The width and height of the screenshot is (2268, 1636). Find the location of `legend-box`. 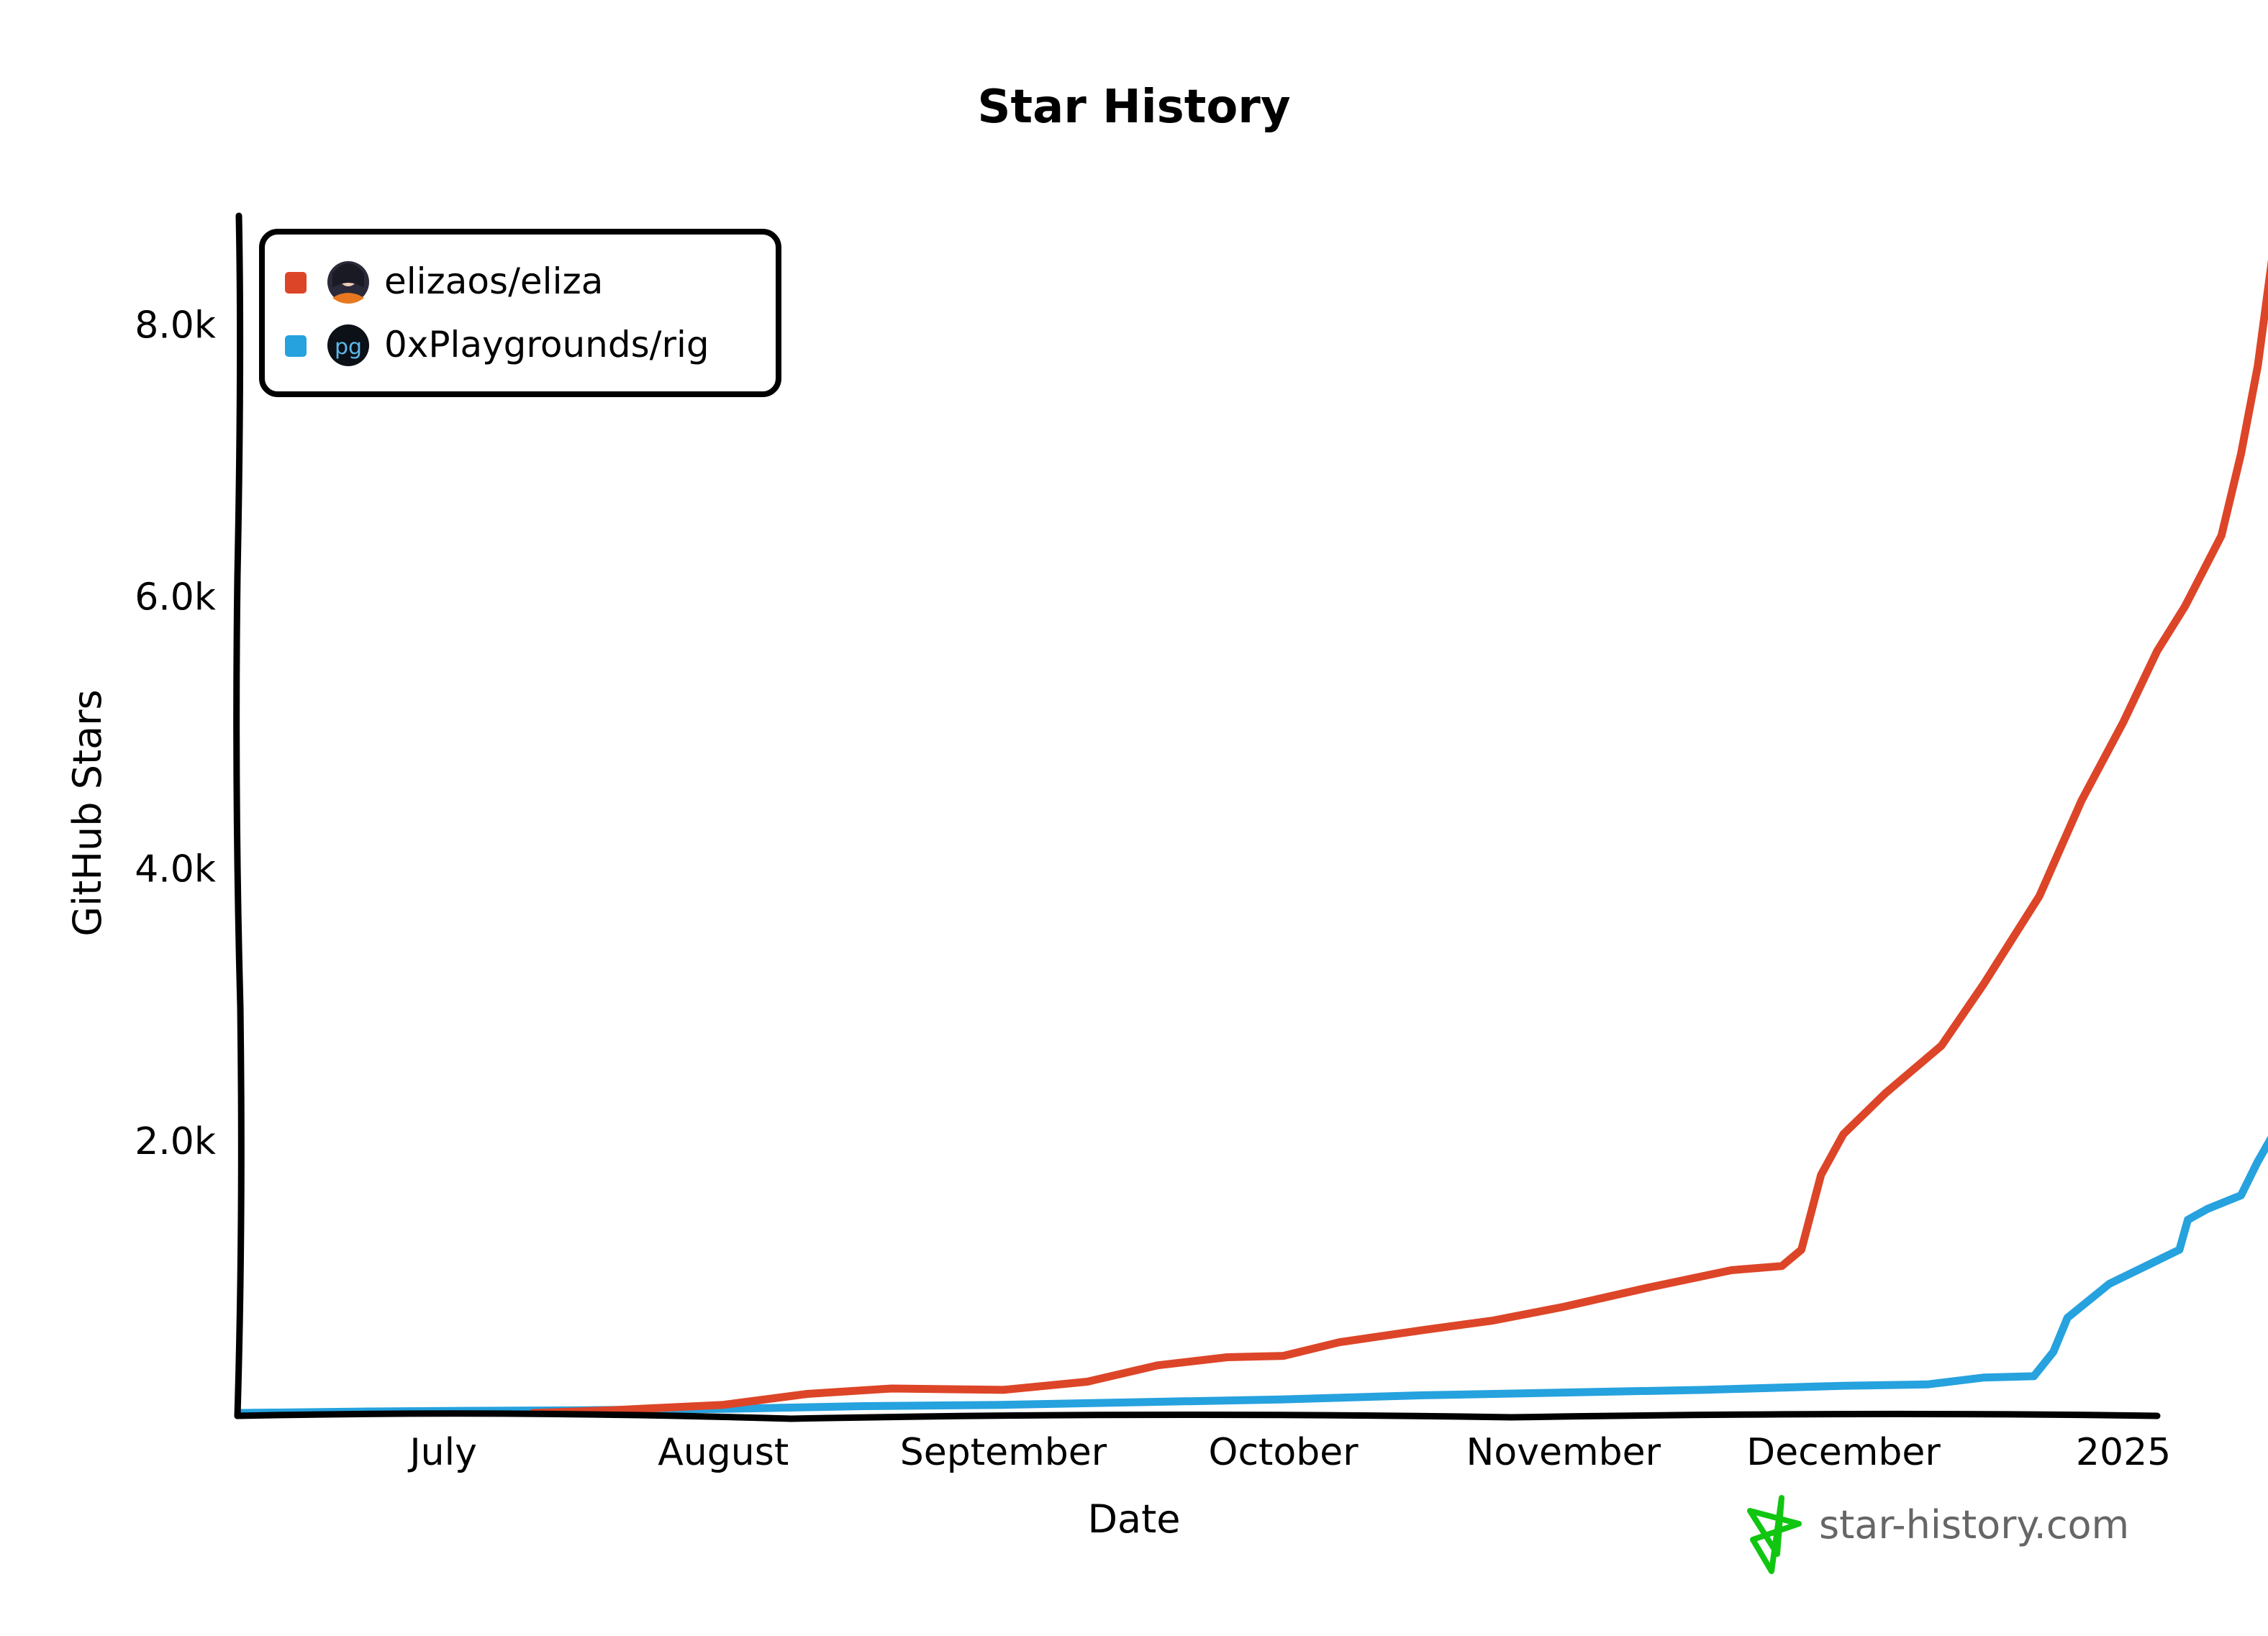

legend-box is located at coordinates (520, 313).